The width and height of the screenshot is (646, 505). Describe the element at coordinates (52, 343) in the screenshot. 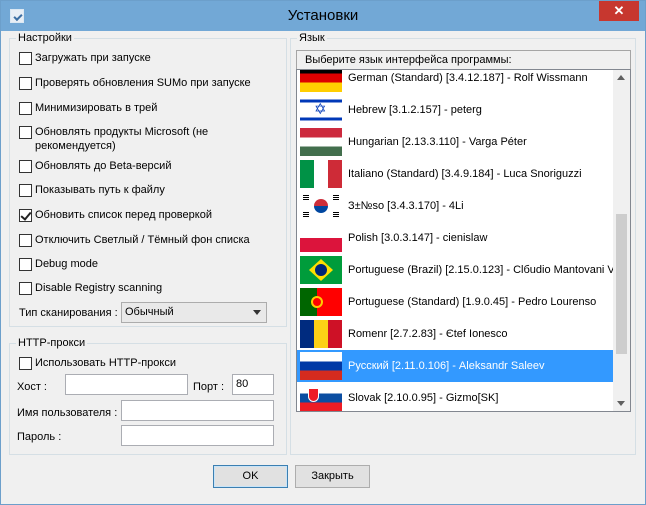

I see `http-proxy-group-label: HTTP-прокси` at that location.